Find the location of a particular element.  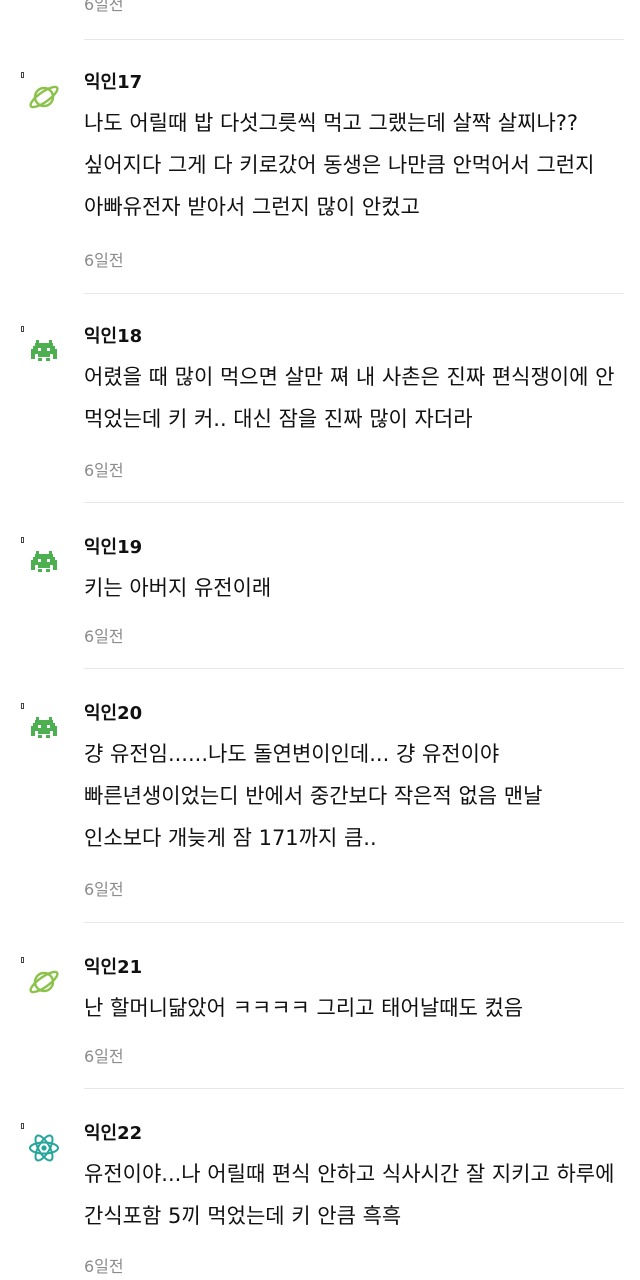

atom-icon is located at coordinates (44, 1148).